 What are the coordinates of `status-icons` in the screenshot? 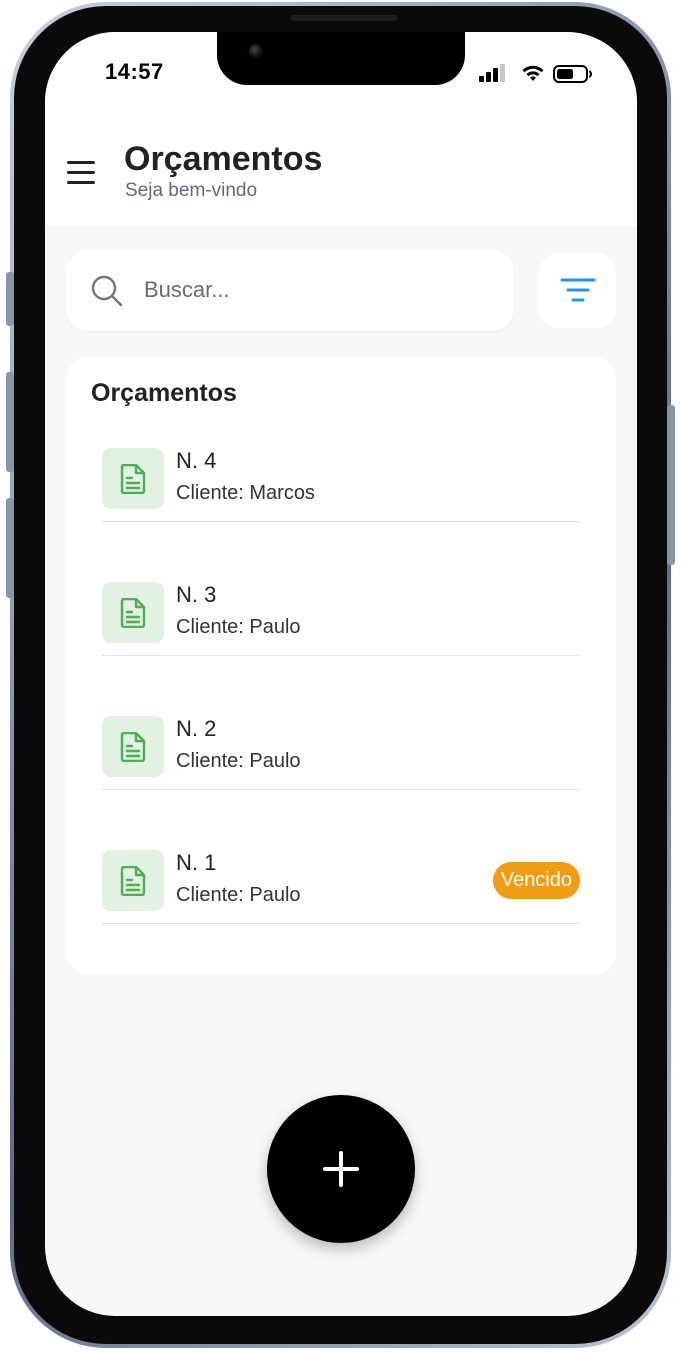 It's located at (539, 73).